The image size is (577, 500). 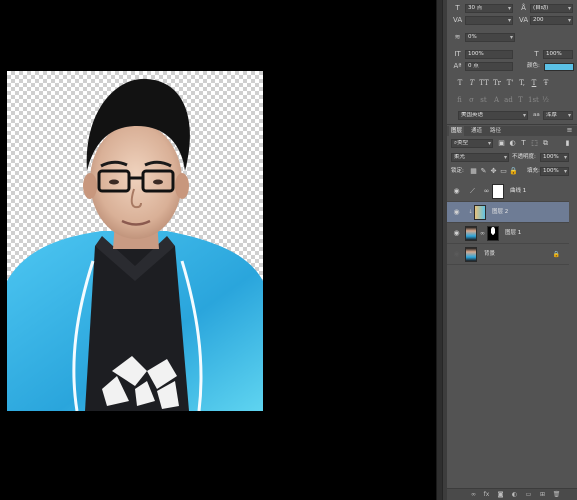 I want to click on font-size-icon: T, so click(x=457, y=8).